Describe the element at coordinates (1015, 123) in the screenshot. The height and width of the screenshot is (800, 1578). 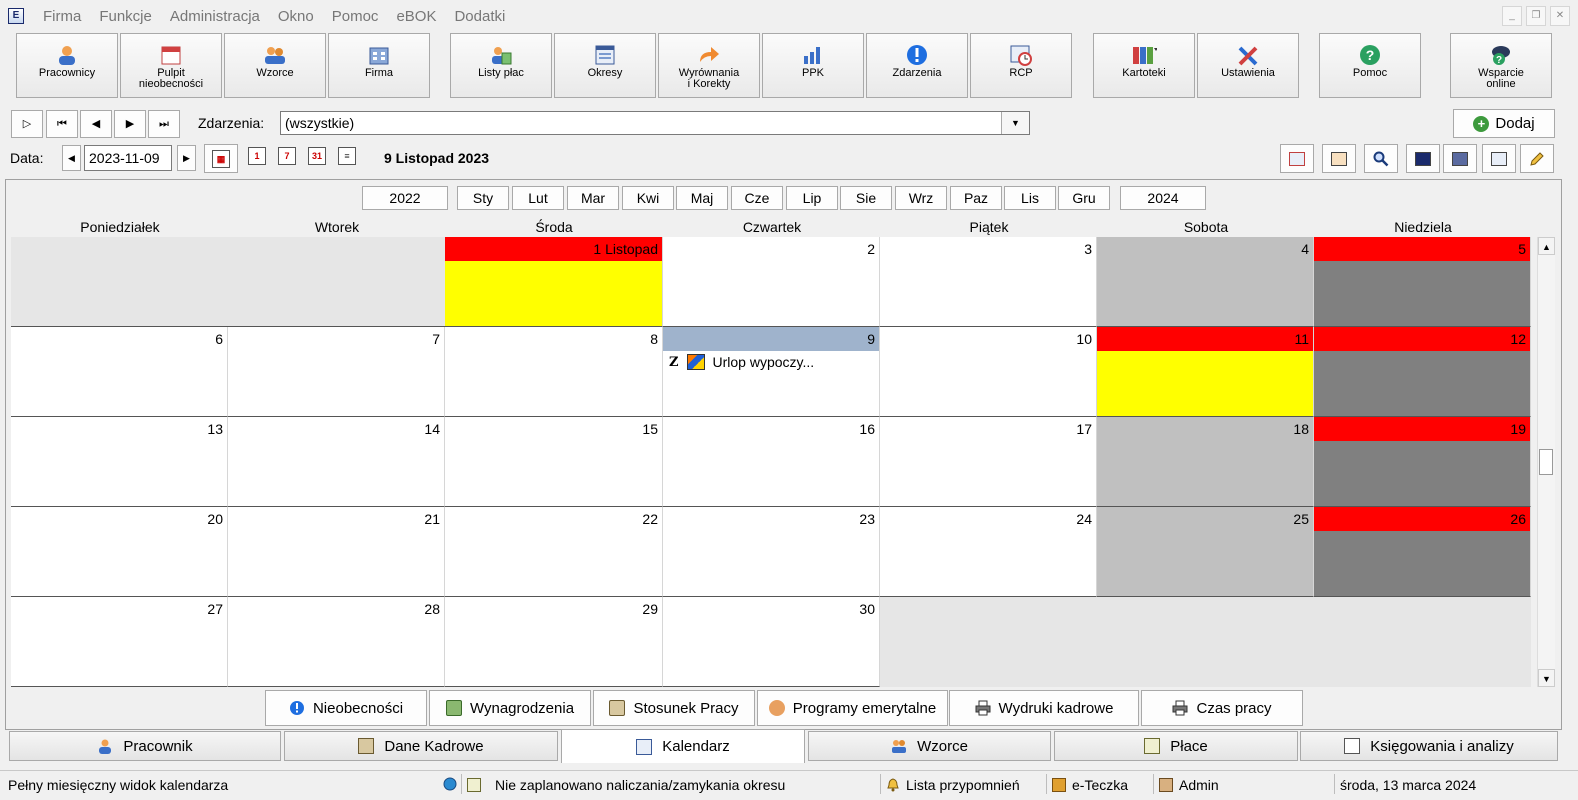
I see `chevron-down-icon: ▼` at that location.